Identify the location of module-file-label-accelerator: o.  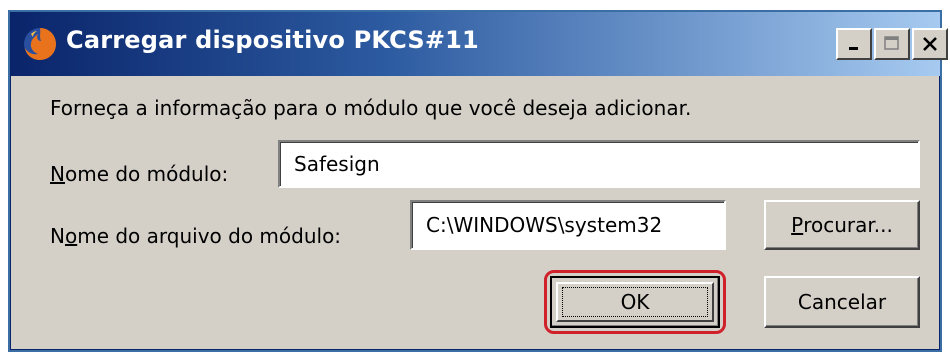
(71, 236).